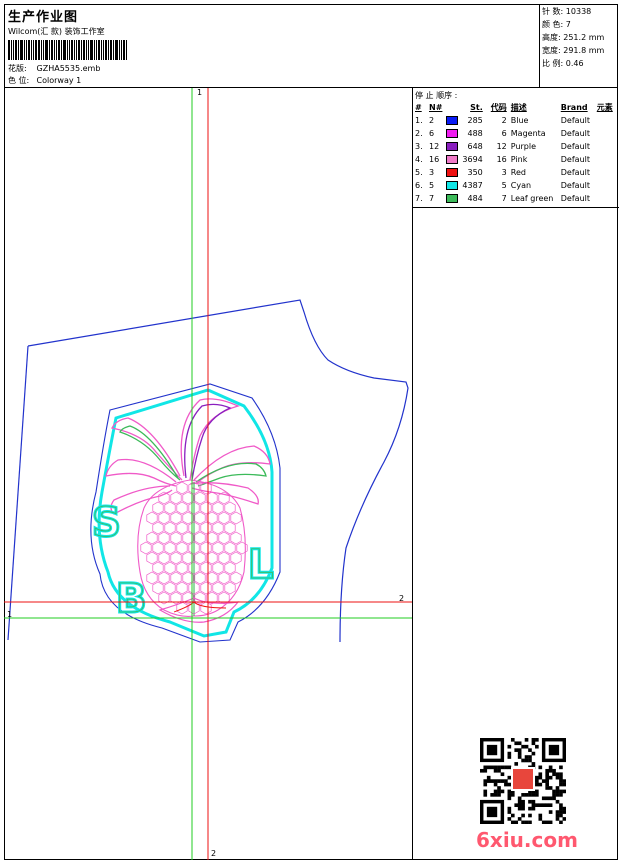 This screenshot has width=620, height=860. I want to click on row-needle: 5, so click(432, 185).